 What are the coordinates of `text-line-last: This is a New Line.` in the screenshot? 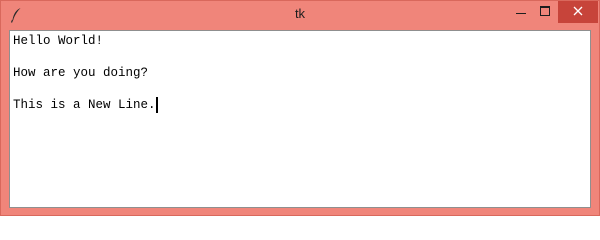 It's located at (300, 105).